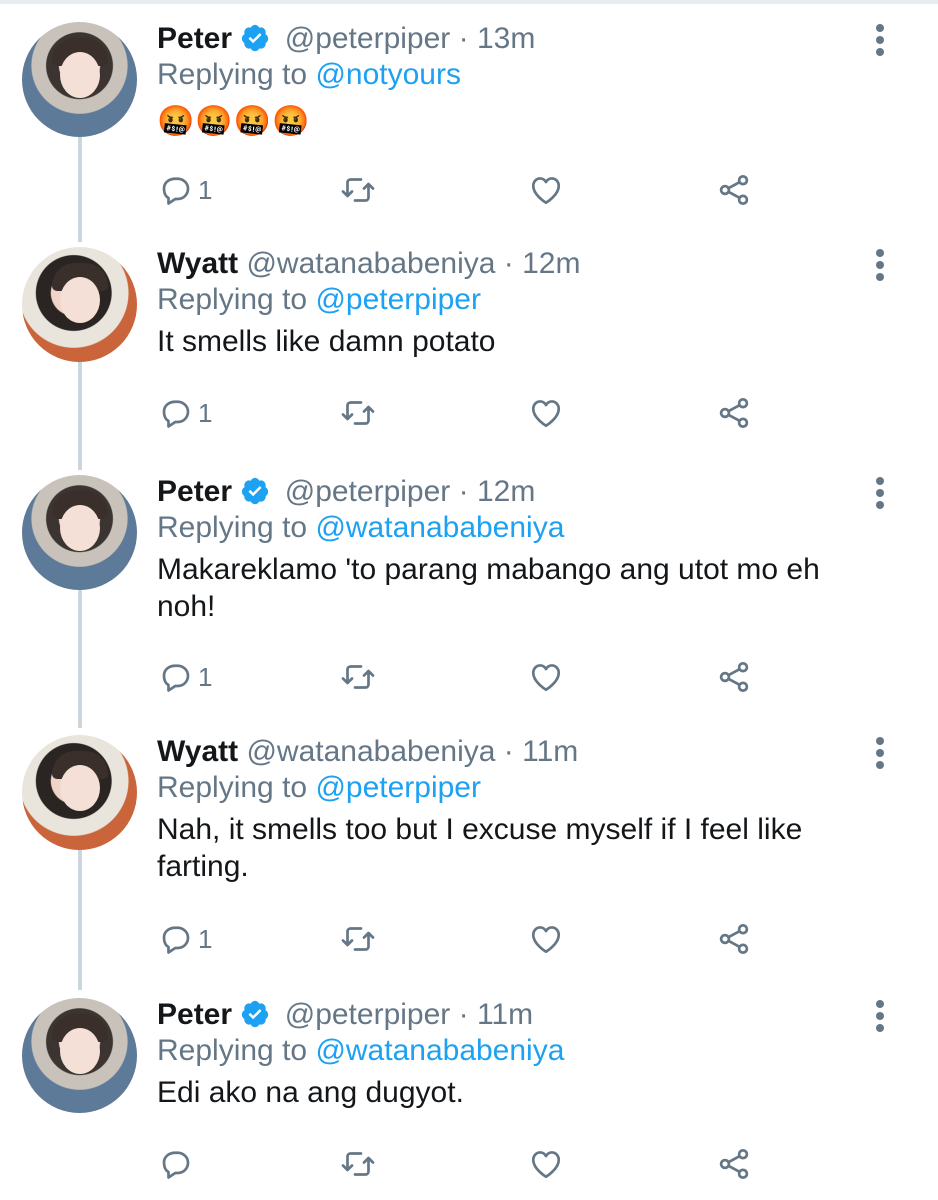 Image resolution: width=938 pixels, height=1200 pixels. Describe the element at coordinates (255, 1014) in the screenshot. I see `verified-badge-icon` at that location.